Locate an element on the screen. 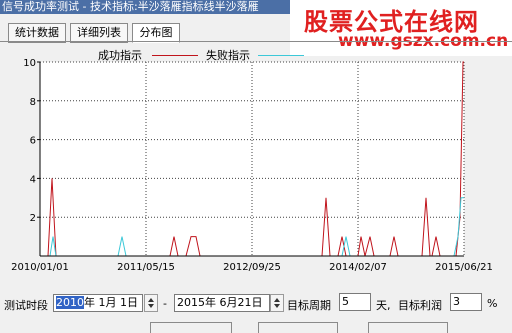  x-tick-label: 2011/05/15 is located at coordinates (146, 267).